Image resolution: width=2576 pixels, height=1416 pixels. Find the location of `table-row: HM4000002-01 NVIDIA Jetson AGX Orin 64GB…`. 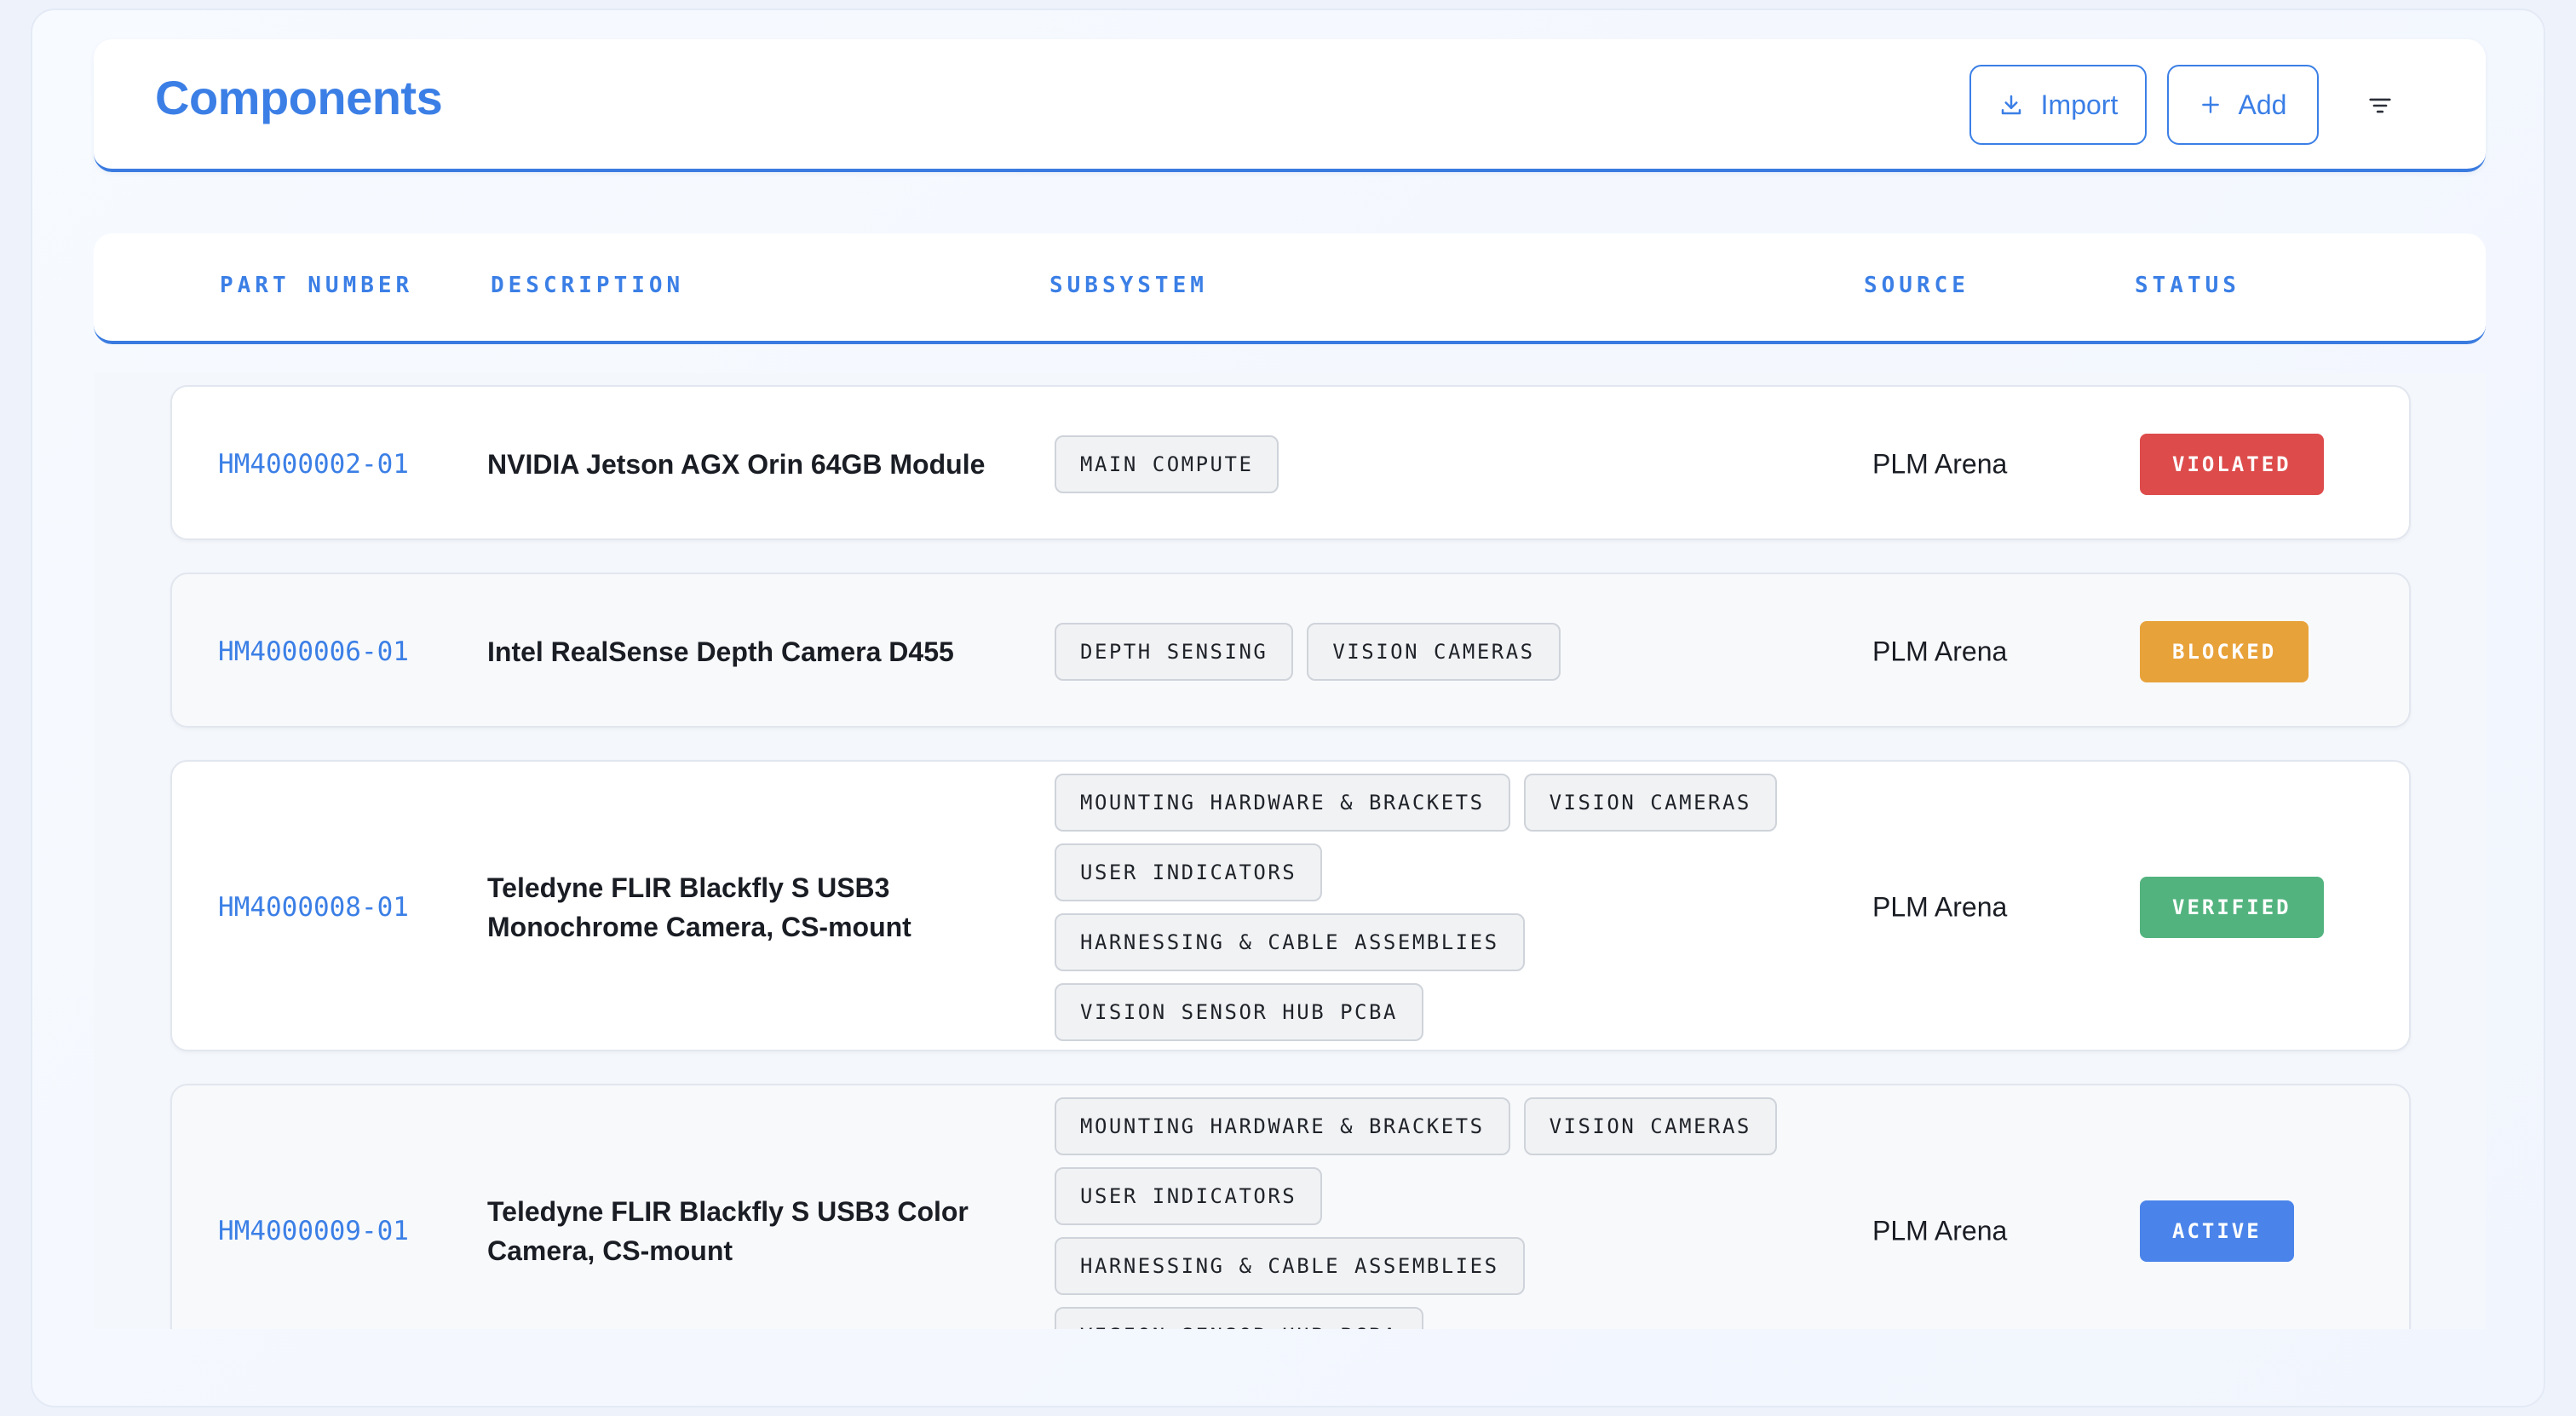

table-row: HM4000002-01 NVIDIA Jetson AGX Orin 64GB… is located at coordinates (1290, 462).